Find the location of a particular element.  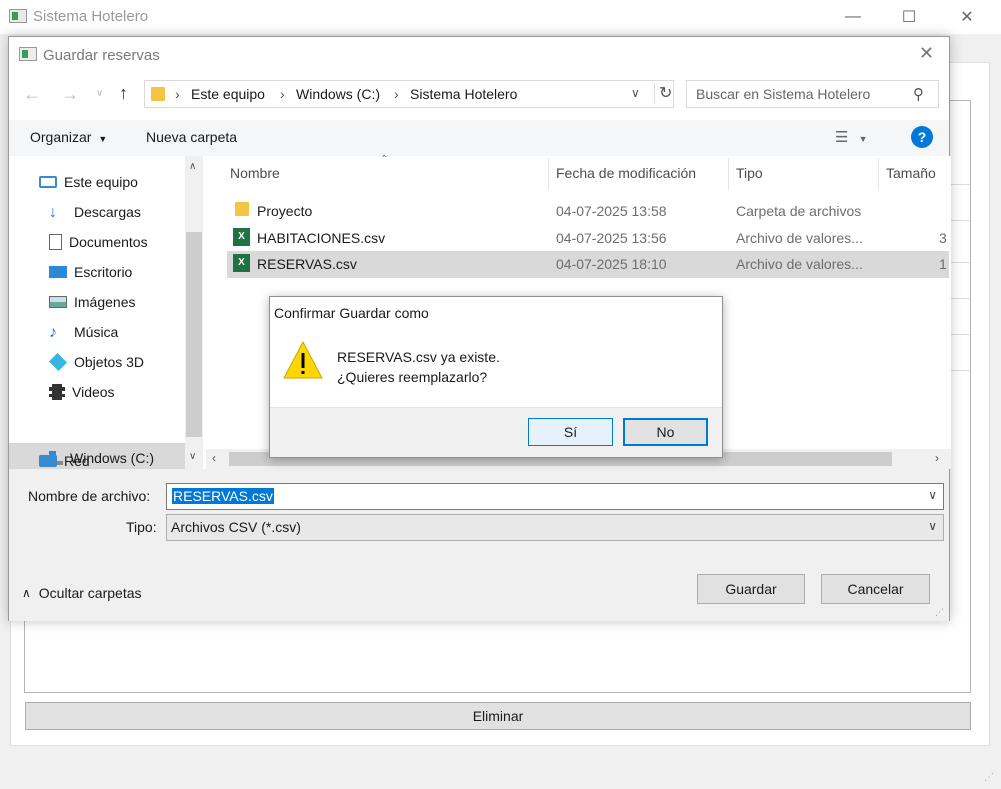

yes-button: Sí is located at coordinates (570, 432).